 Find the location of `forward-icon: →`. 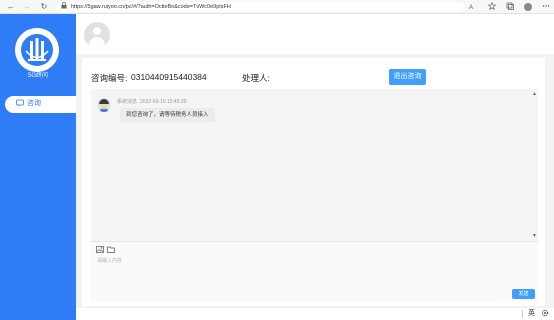

forward-icon: → is located at coordinates (27, 7).